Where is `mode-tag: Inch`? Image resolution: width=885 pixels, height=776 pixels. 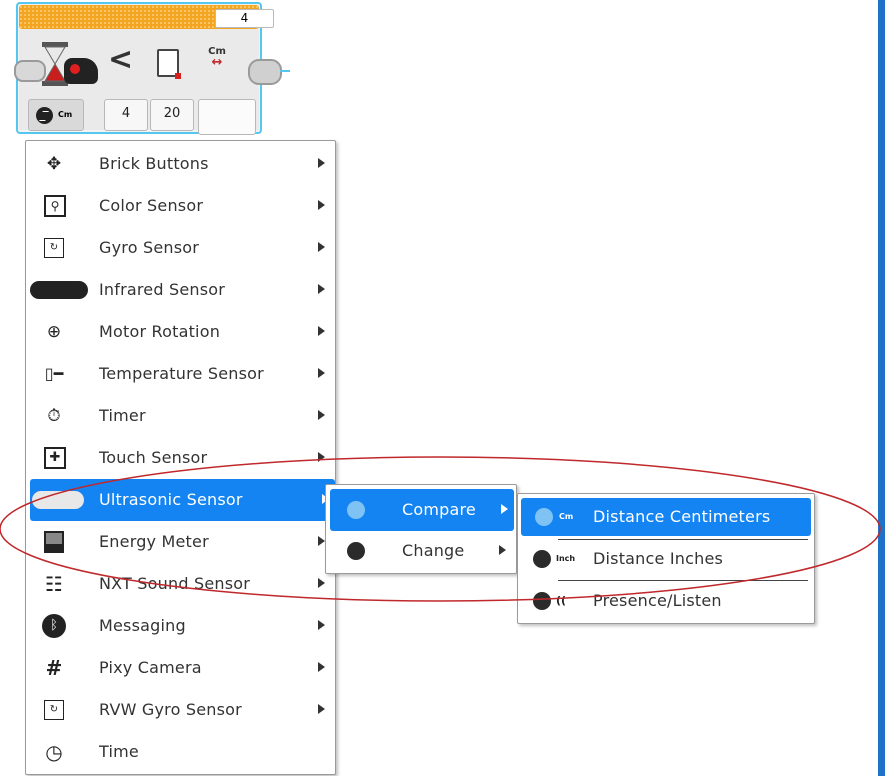
mode-tag: Inch is located at coordinates (566, 558).